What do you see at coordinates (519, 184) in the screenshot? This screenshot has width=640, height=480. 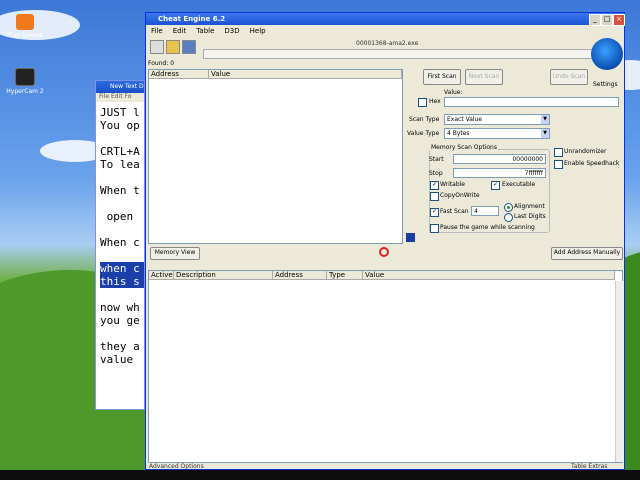 I see `executable-label: Executable` at bounding box center [519, 184].